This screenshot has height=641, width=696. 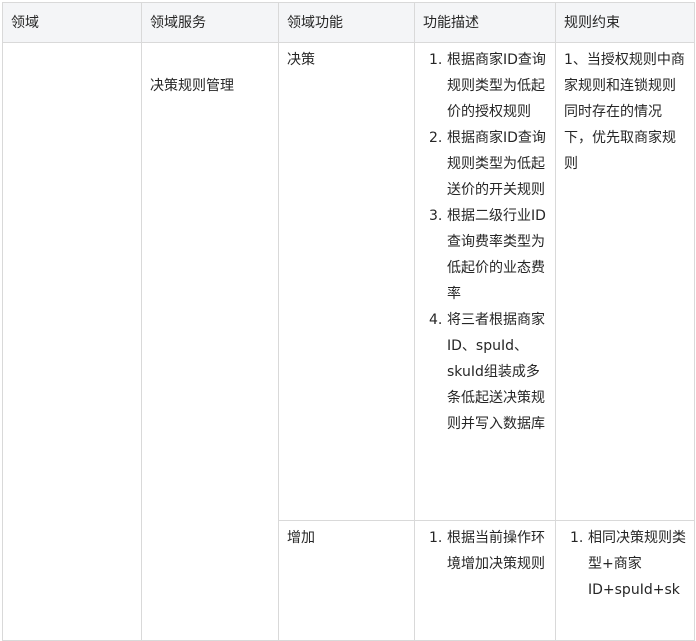 I want to click on header-domain-function: 领域功能, so click(x=346, y=22).